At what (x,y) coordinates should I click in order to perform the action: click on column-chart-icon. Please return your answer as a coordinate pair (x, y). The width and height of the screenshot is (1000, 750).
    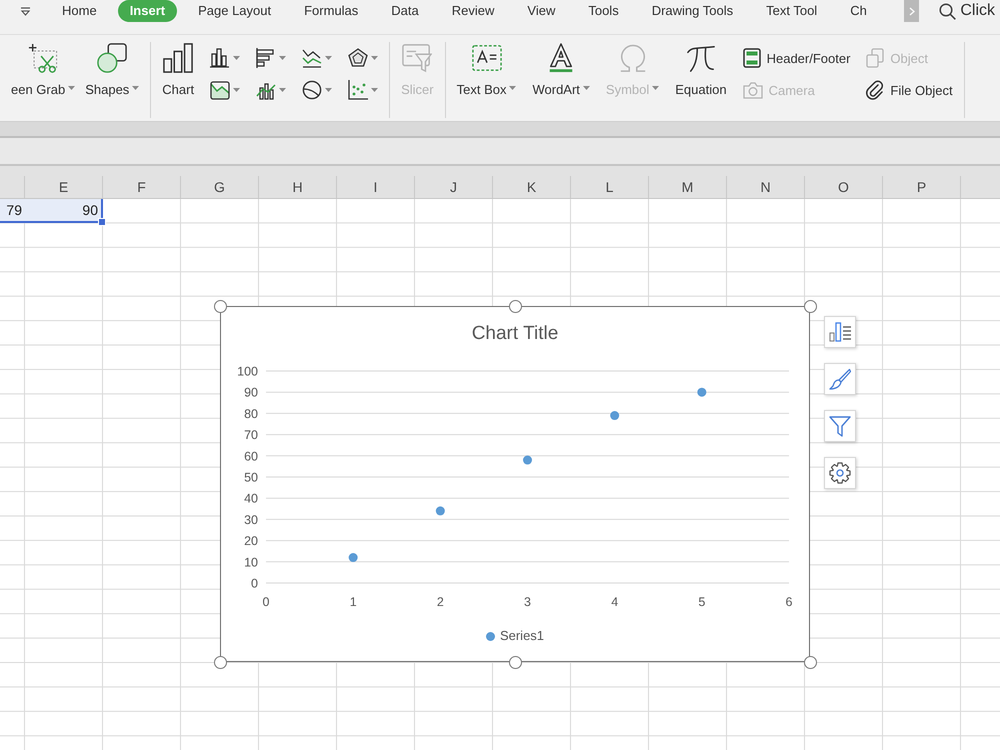
    Looking at the image, I should click on (220, 58).